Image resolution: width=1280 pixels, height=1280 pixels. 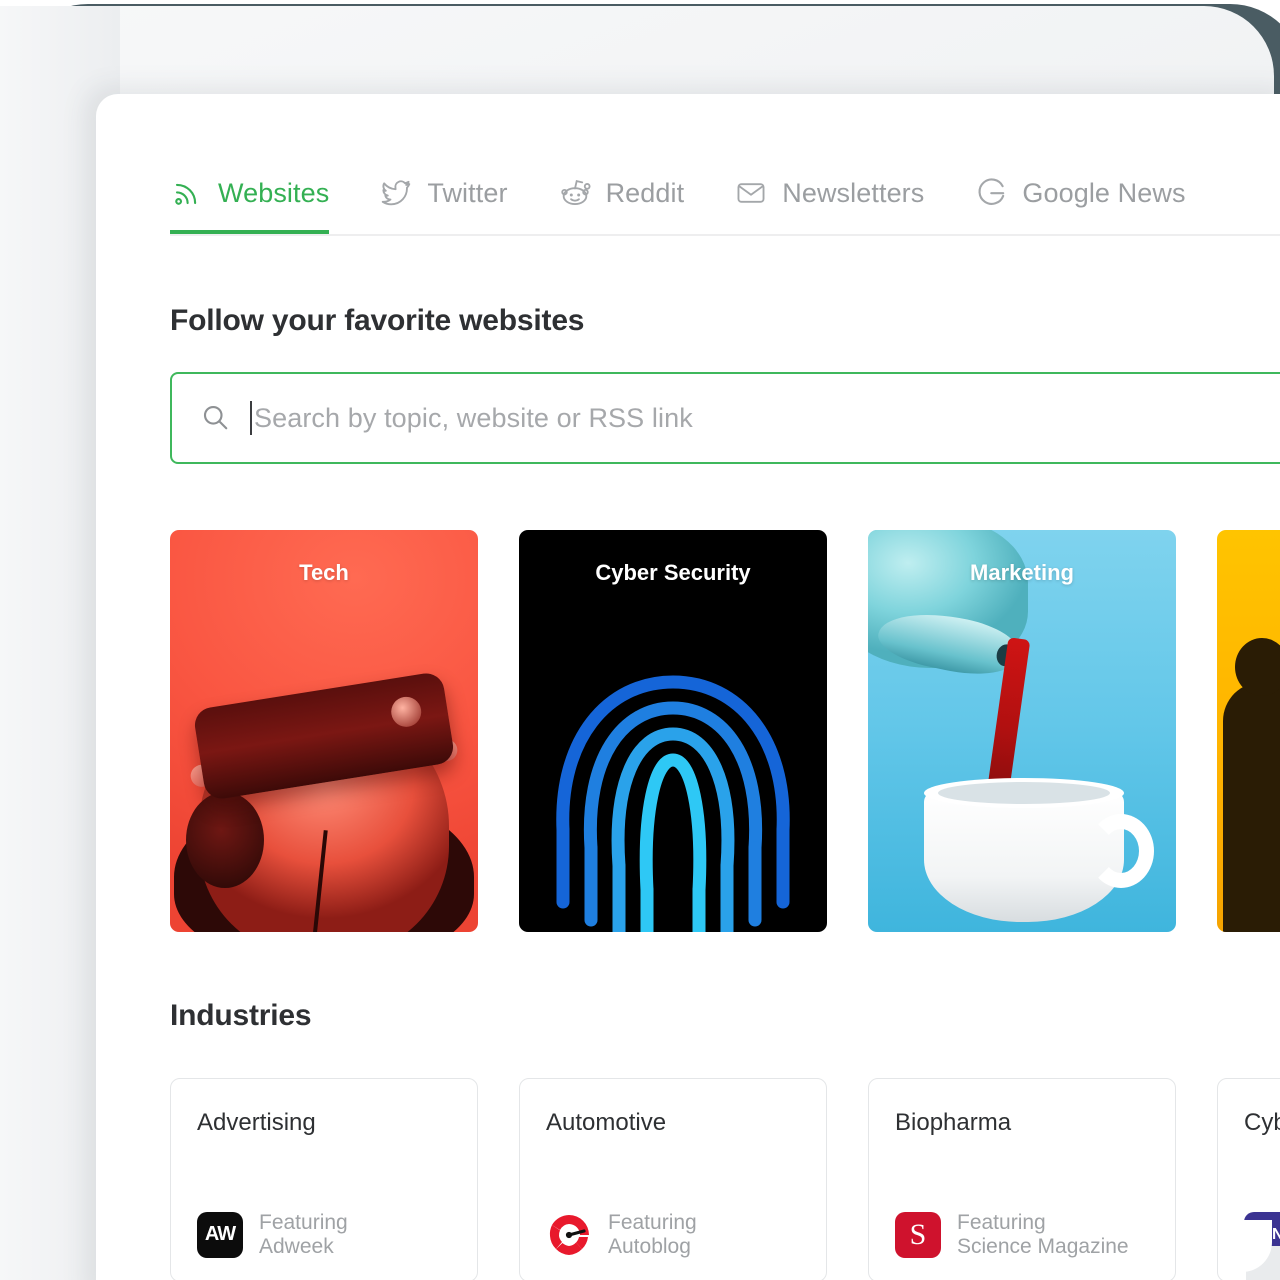 I want to click on fingerprint-graphic, so click(x=673, y=731).